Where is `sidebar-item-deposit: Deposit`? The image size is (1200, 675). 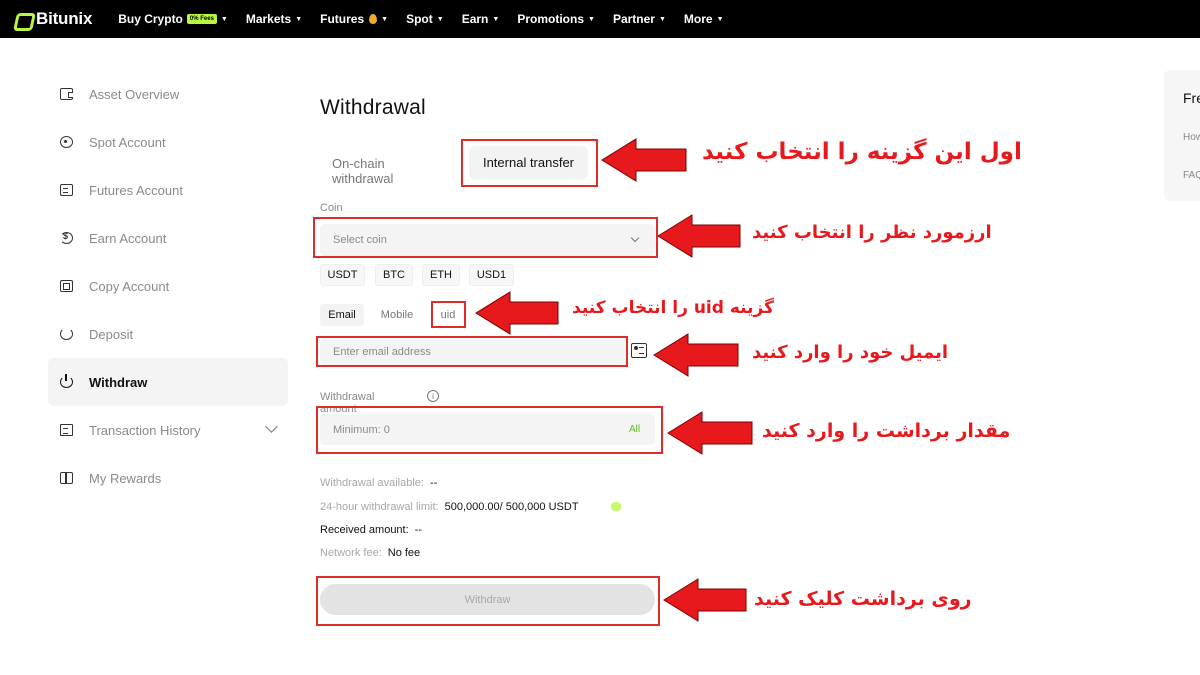
sidebar-item-deposit: Deposit is located at coordinates (168, 334).